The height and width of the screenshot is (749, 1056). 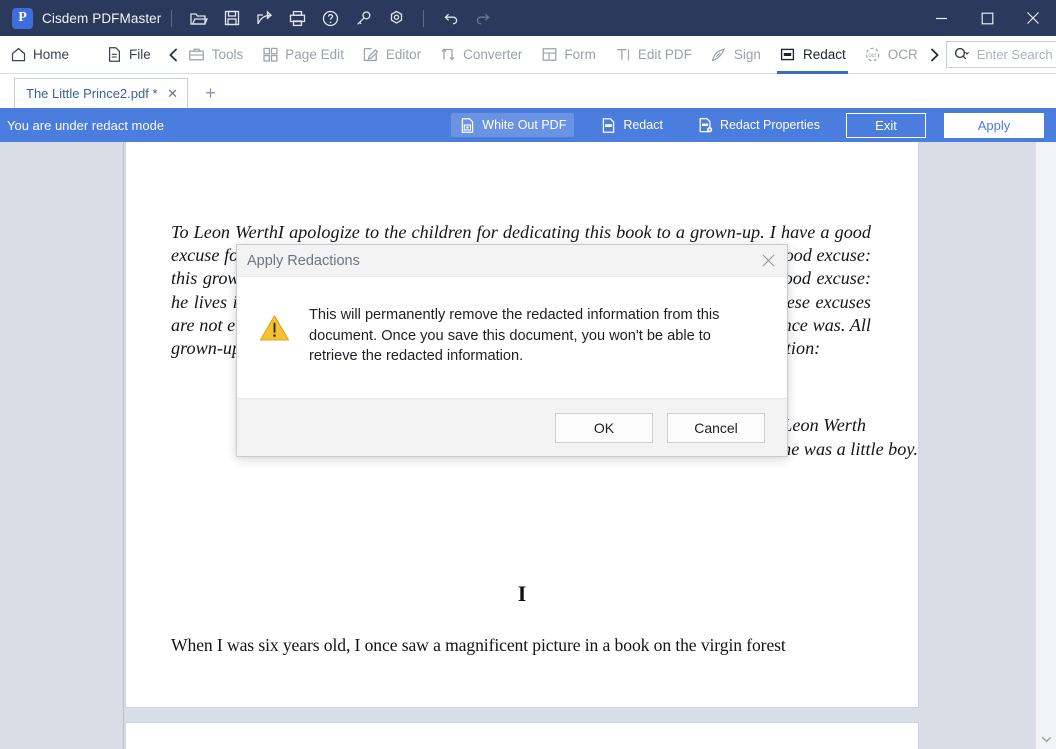 I want to click on redact-mode-message: You are under redact mode, so click(x=86, y=125).